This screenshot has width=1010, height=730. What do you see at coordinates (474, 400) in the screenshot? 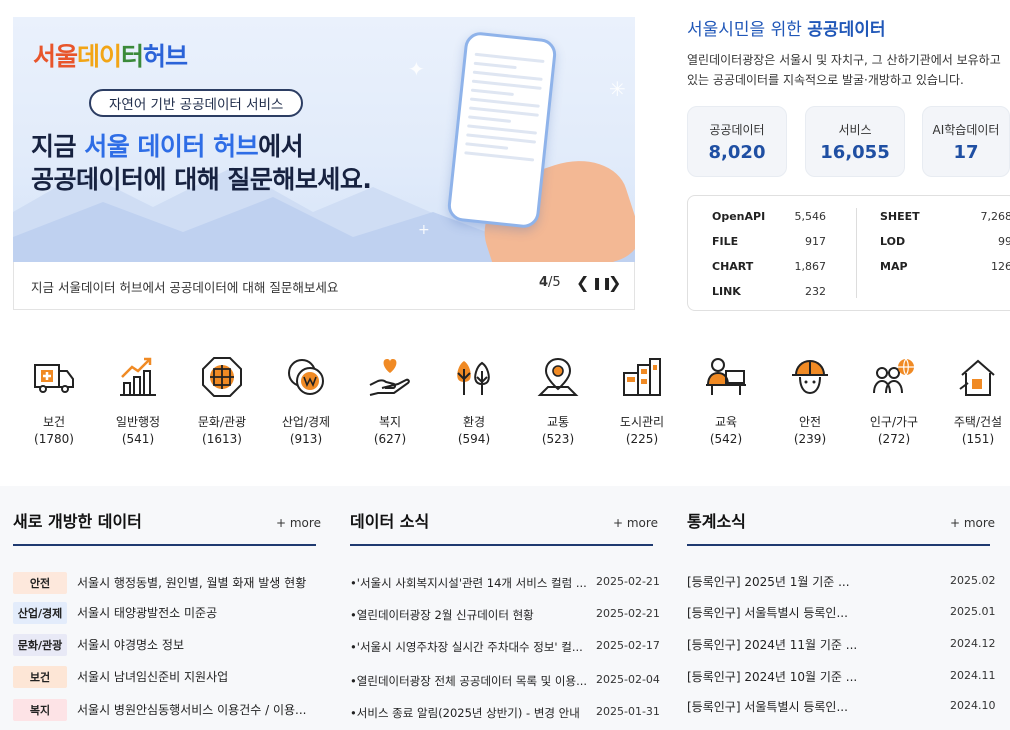
I see `category-environment: 환경 (594)` at bounding box center [474, 400].